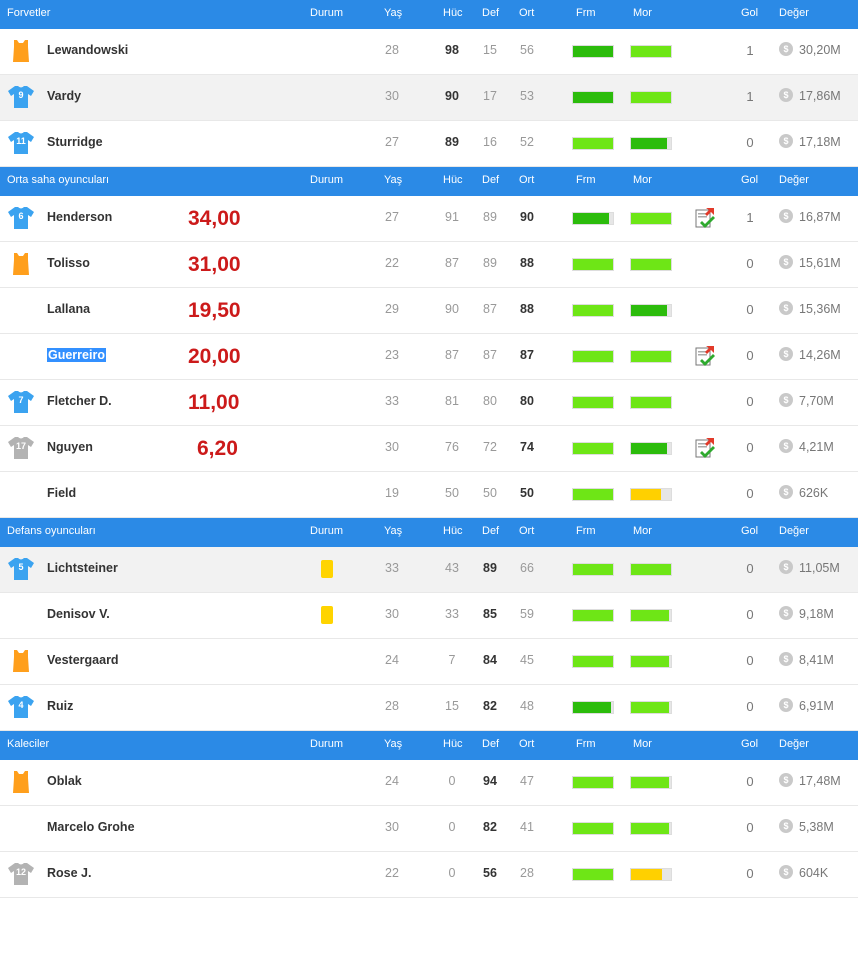  I want to click on jersey-number: 6, so click(21, 216).